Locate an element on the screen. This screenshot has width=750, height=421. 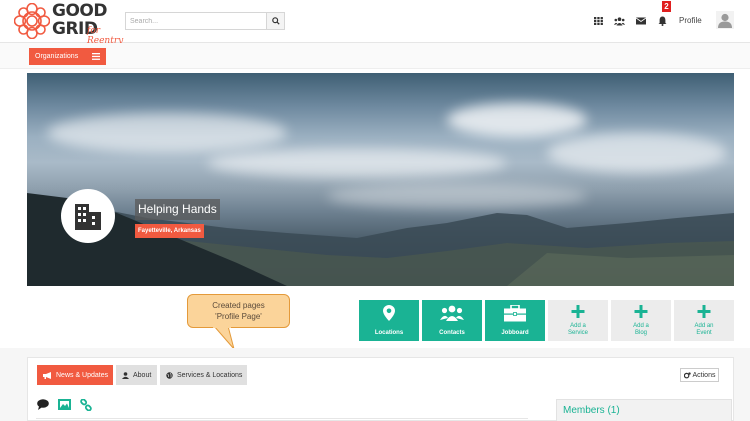
actions-button: Actions is located at coordinates (699, 375).